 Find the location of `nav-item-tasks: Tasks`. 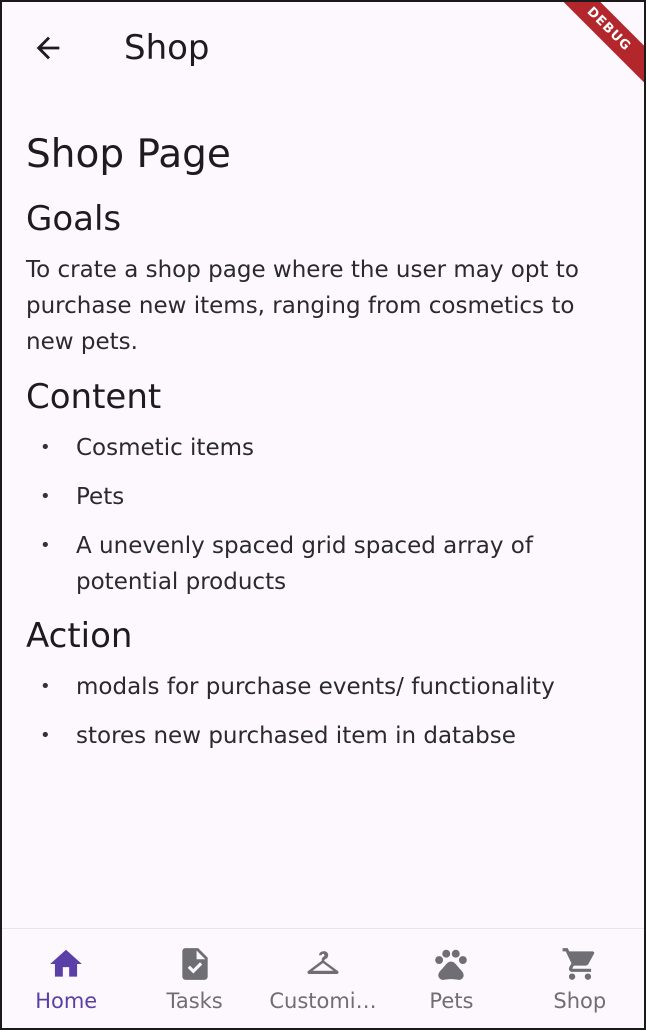

nav-item-tasks: Tasks is located at coordinates (194, 978).